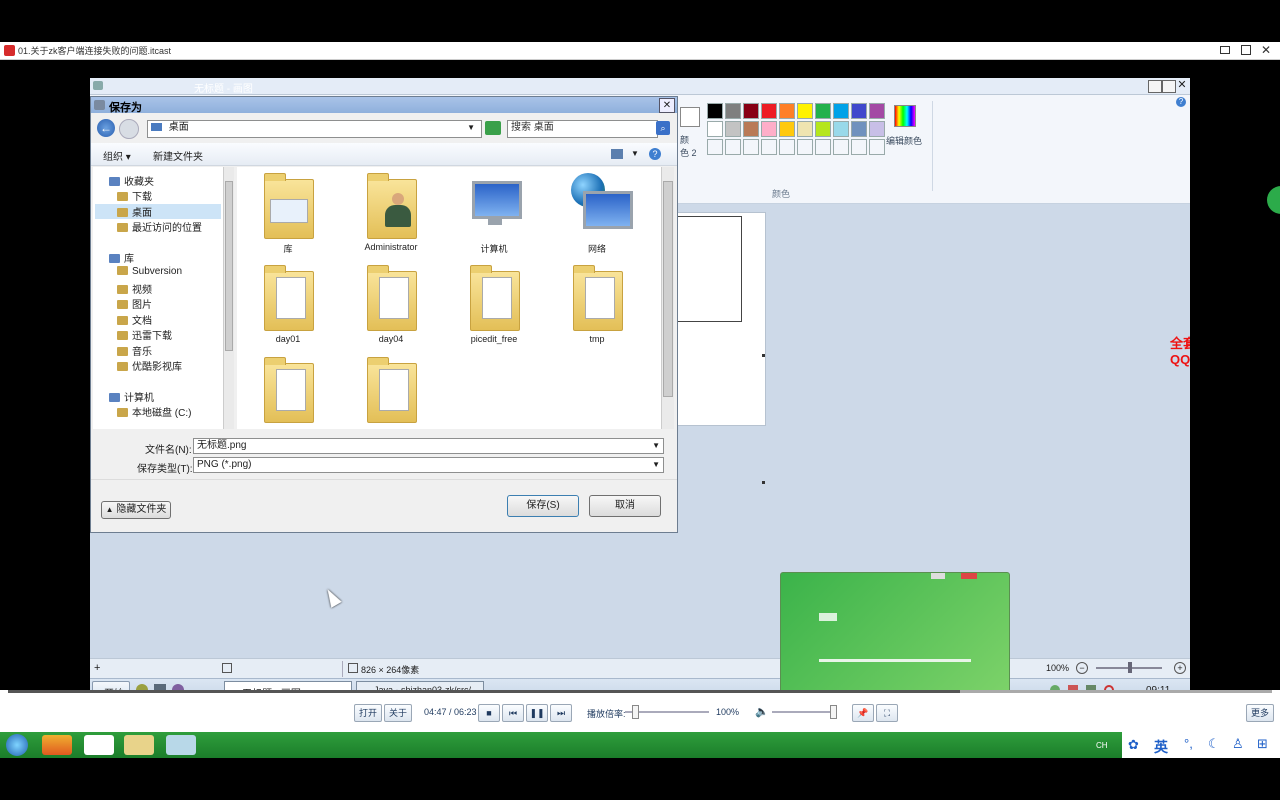 This screenshot has height=800, width=1280. I want to click on color2-swatch, so click(690, 117).